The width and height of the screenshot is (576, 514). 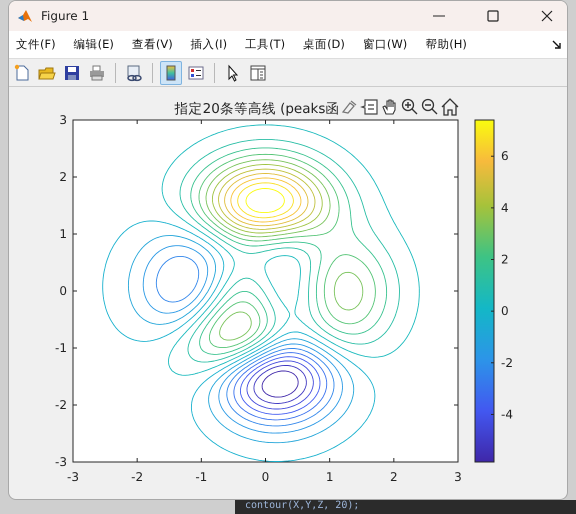 What do you see at coordinates (349, 107) in the screenshot?
I see `brush-icon` at bounding box center [349, 107].